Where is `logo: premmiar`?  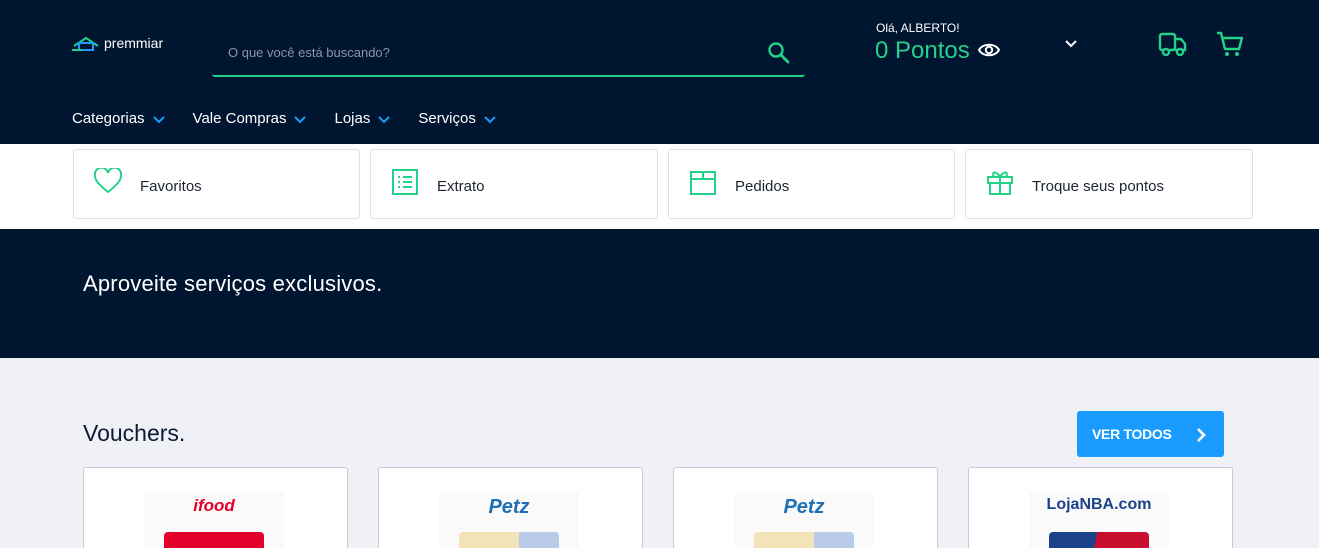
logo: premmiar is located at coordinates (117, 43).